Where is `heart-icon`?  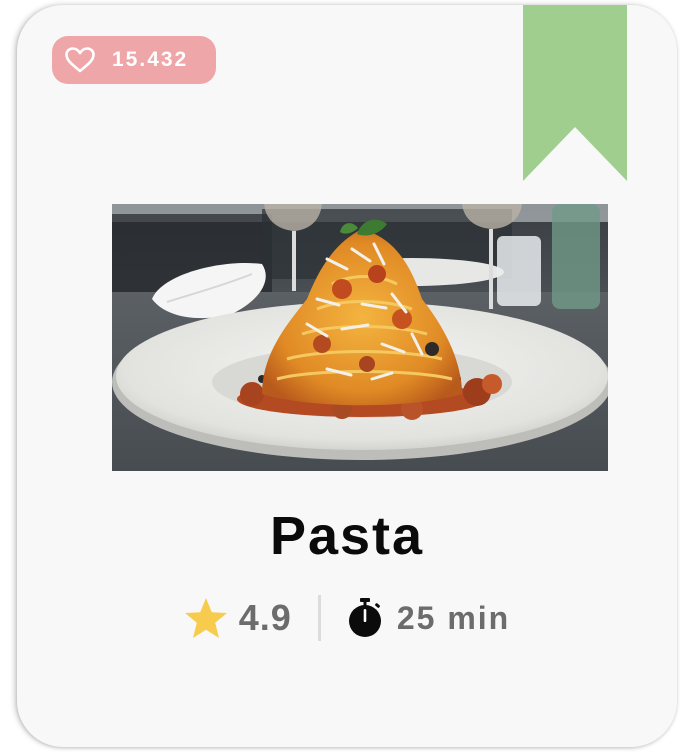 heart-icon is located at coordinates (80, 60).